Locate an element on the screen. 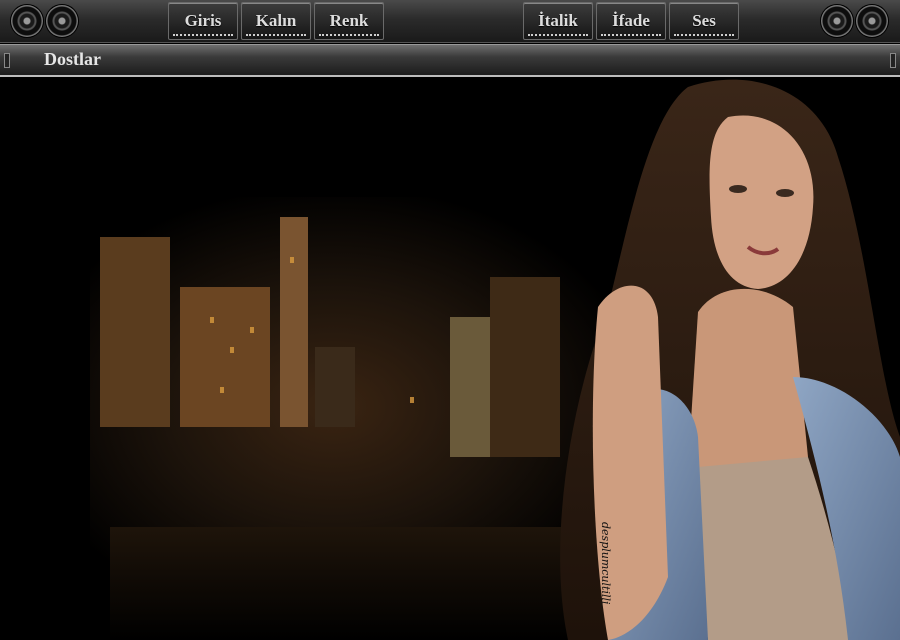 The image size is (900, 640). friends-bar: Dostlar is located at coordinates (450, 60).